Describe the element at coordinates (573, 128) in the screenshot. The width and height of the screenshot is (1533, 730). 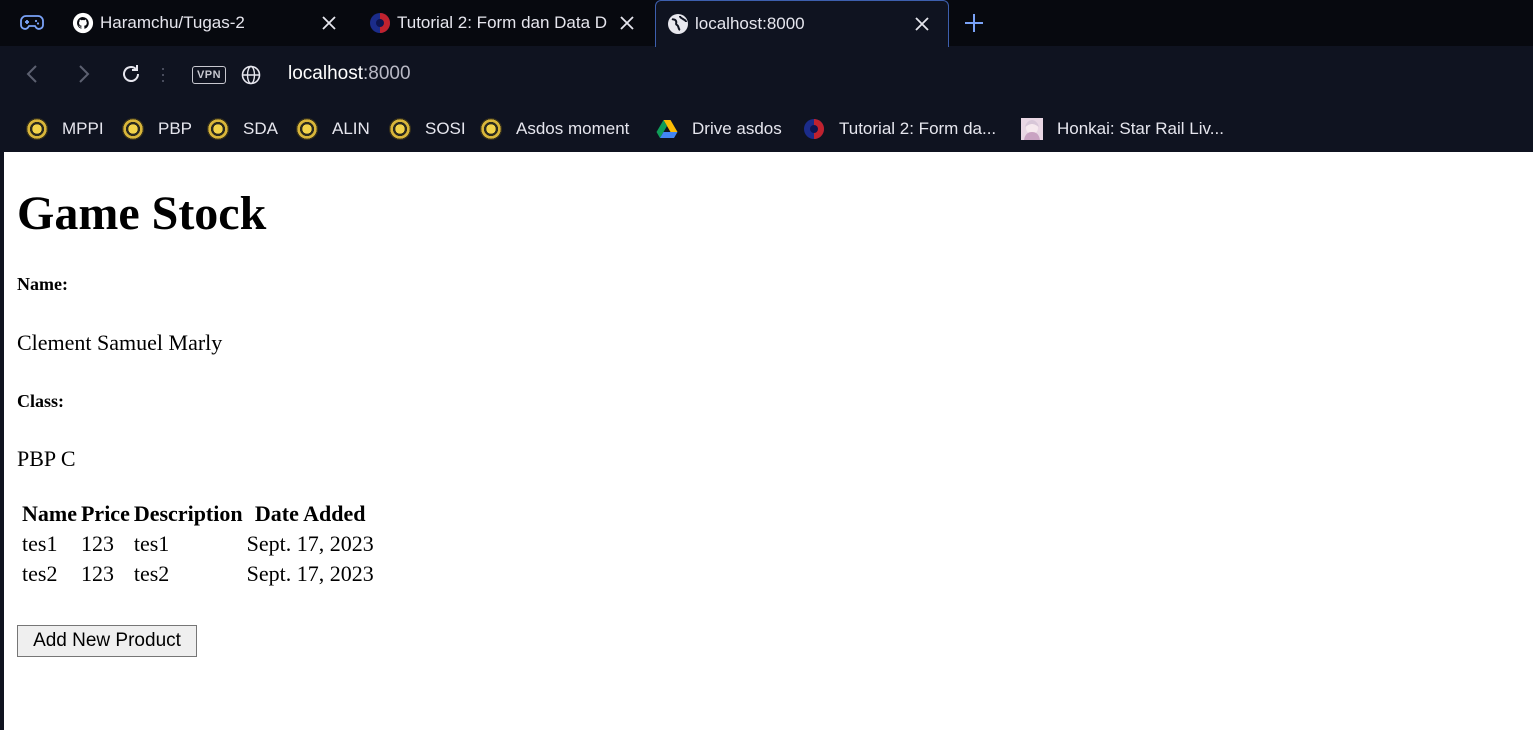
I see `bookmark-label: Asdos moment` at that location.